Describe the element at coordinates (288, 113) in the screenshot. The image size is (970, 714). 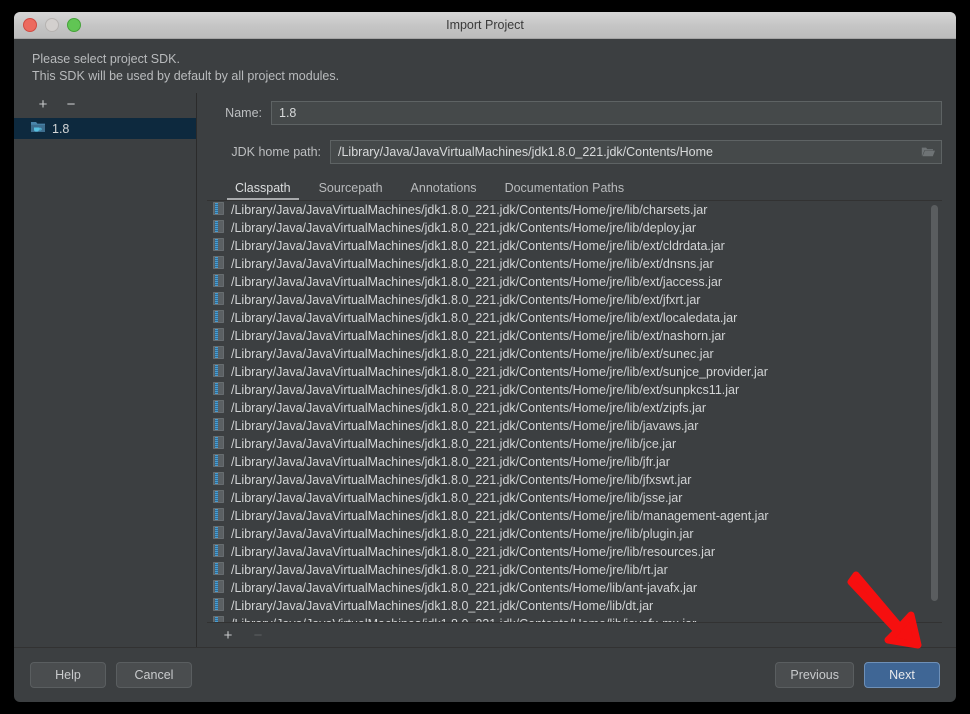
I see `name-input-value: 1.8` at that location.